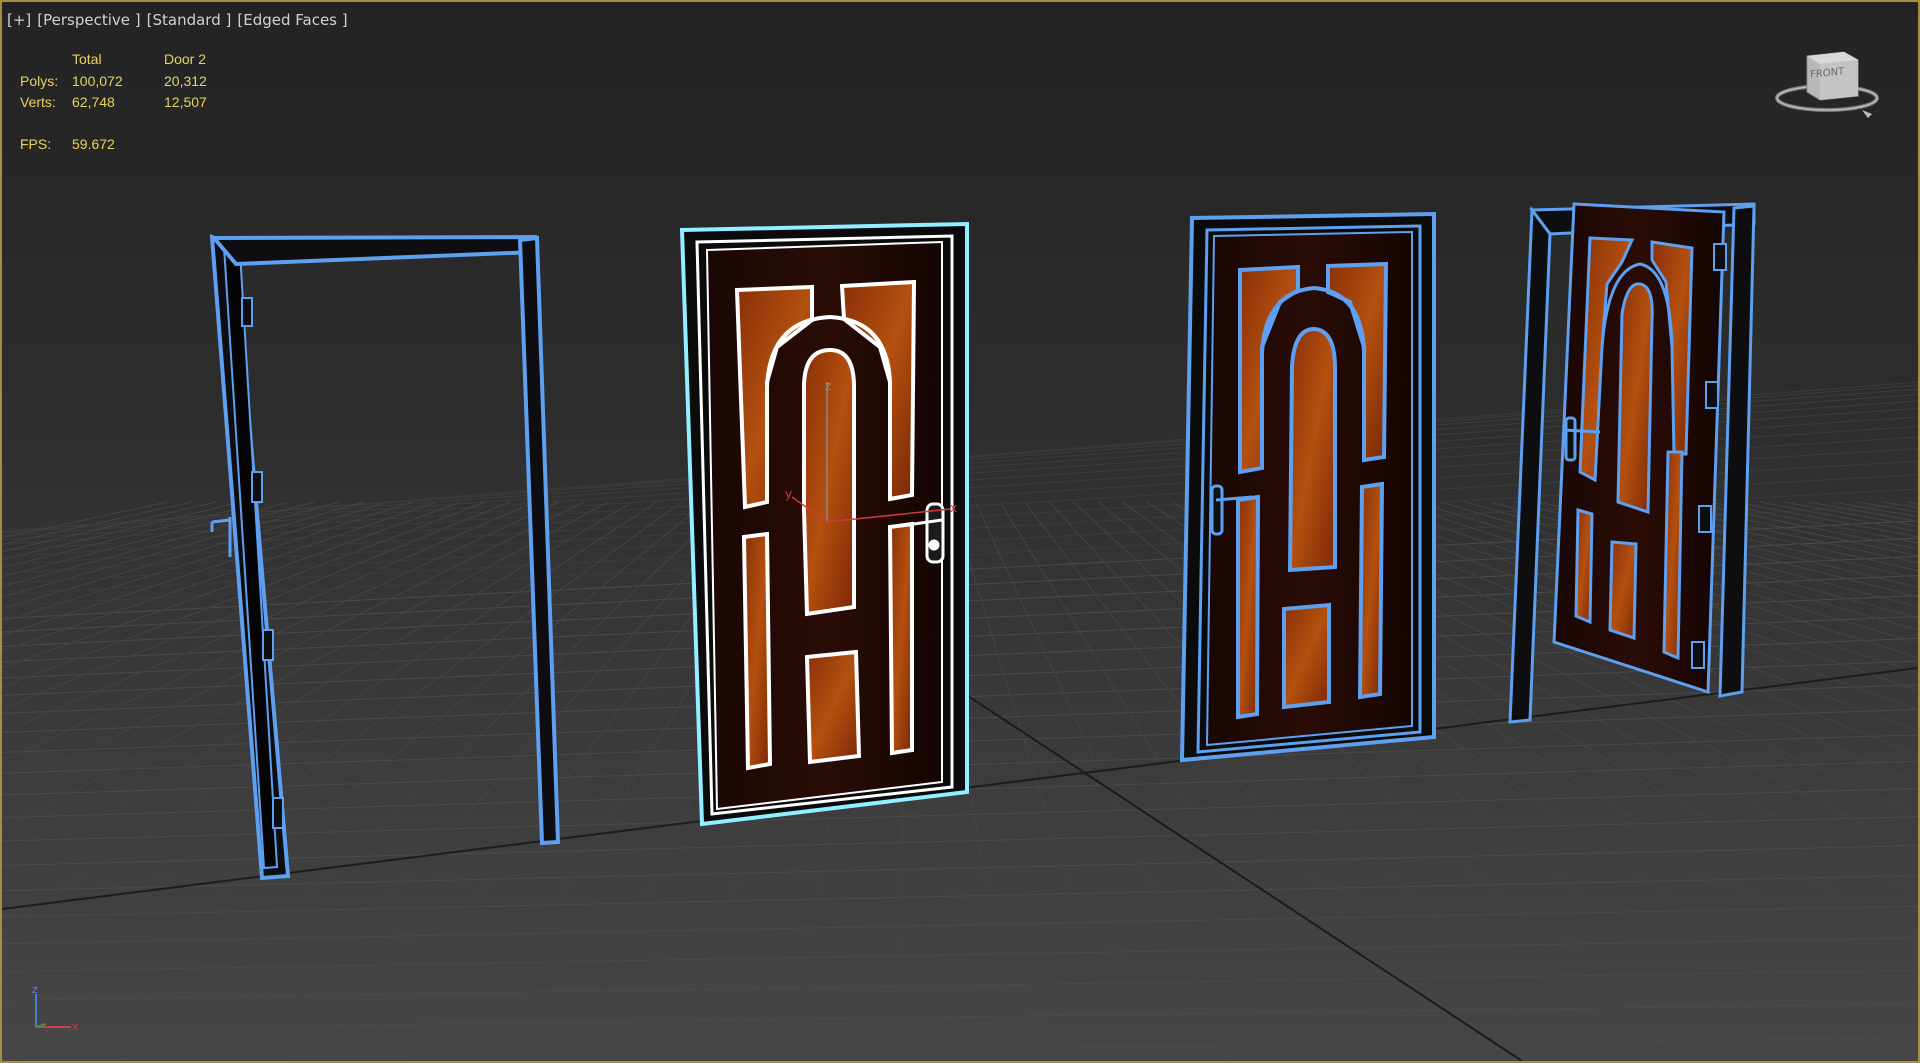 Image resolution: width=1920 pixels, height=1063 pixels. What do you see at coordinates (75, 1026) in the screenshot?
I see `axis-x-label: x` at bounding box center [75, 1026].